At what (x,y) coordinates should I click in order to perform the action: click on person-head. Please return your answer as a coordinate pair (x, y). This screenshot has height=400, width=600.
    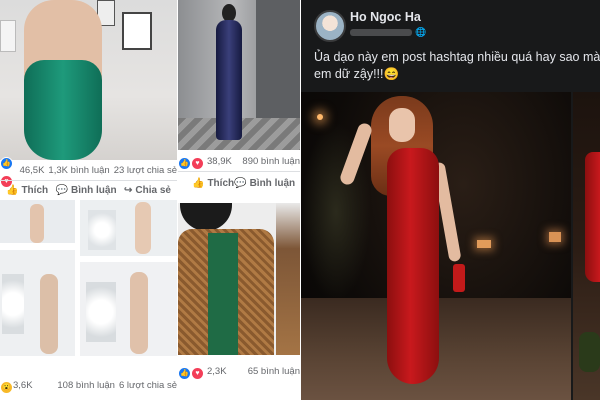
    Looking at the image, I should click on (206, 217).